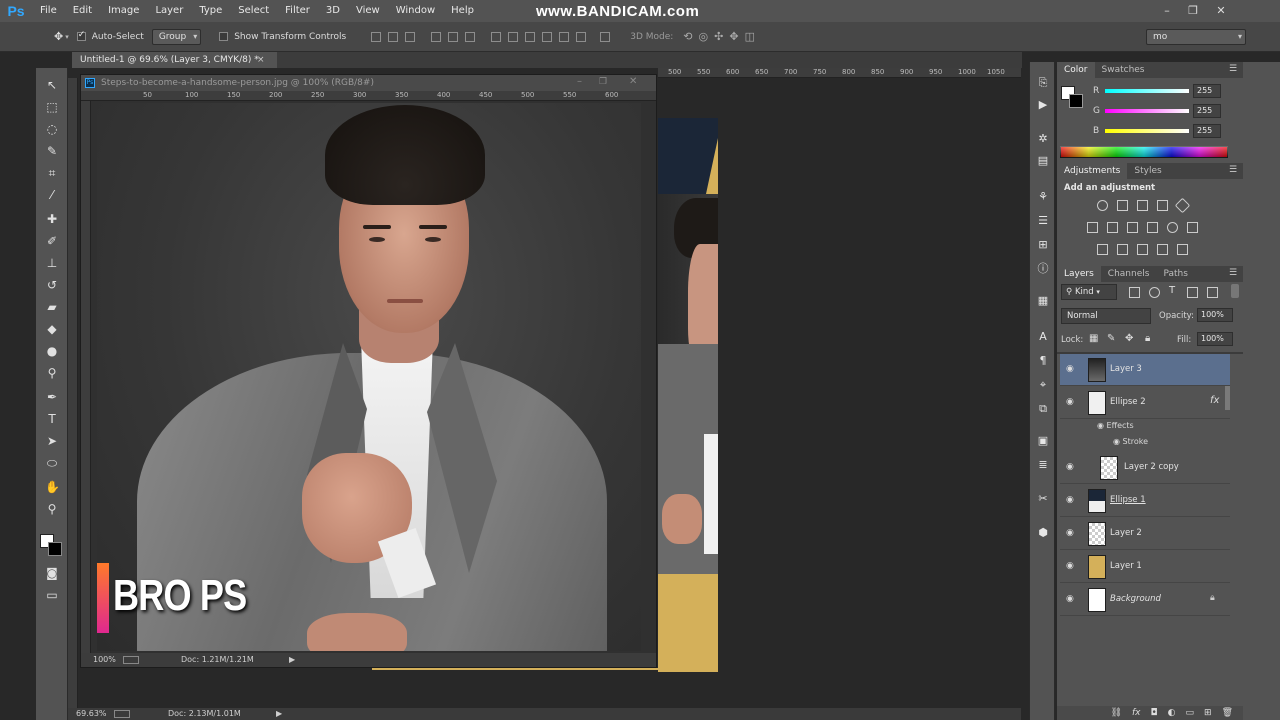 The height and width of the screenshot is (720, 1280). What do you see at coordinates (581, 36) in the screenshot?
I see `distribute-right-icon` at bounding box center [581, 36].